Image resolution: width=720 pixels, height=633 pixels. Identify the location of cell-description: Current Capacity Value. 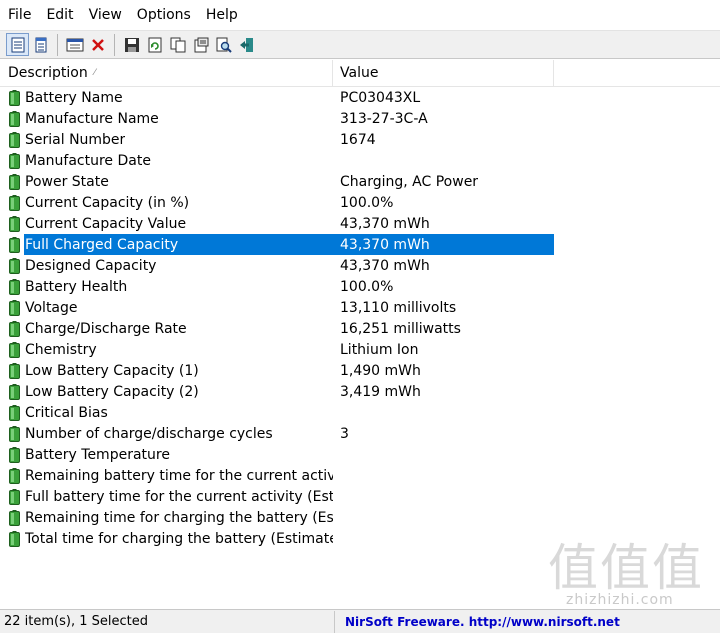
(166, 223).